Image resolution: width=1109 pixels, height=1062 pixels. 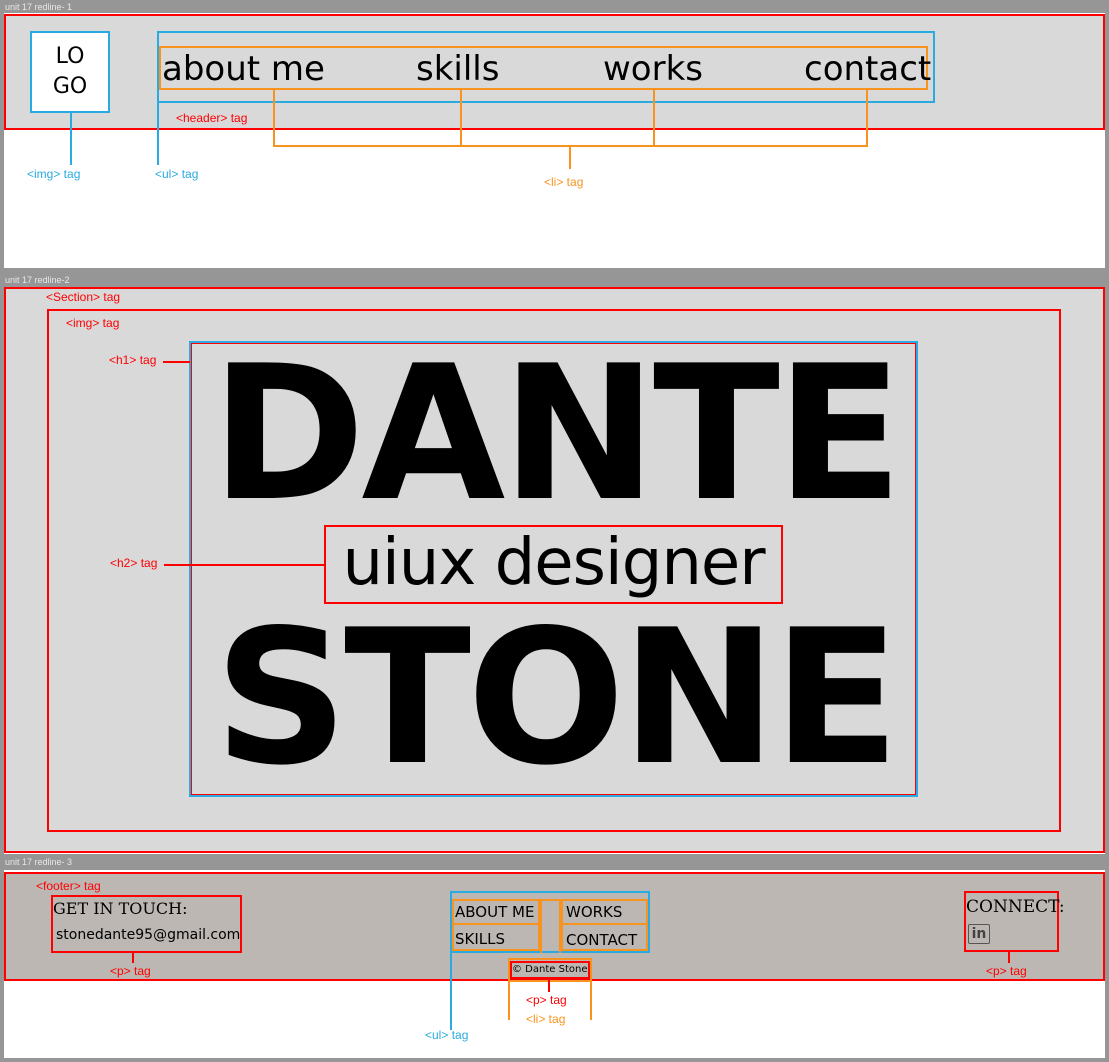 I want to click on footer-nav-contact: CONTACT, so click(x=601, y=940).